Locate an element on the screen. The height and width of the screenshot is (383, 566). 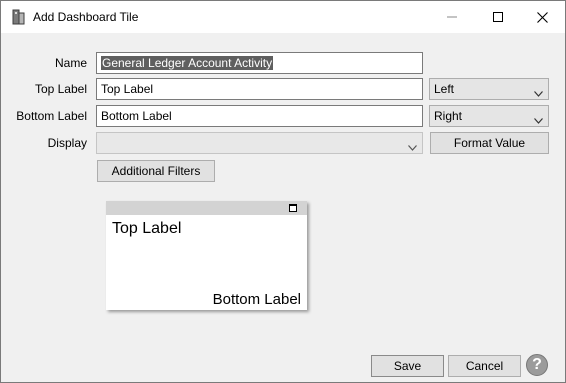
tile-preview: Top Label Bottom Label is located at coordinates (206, 255).